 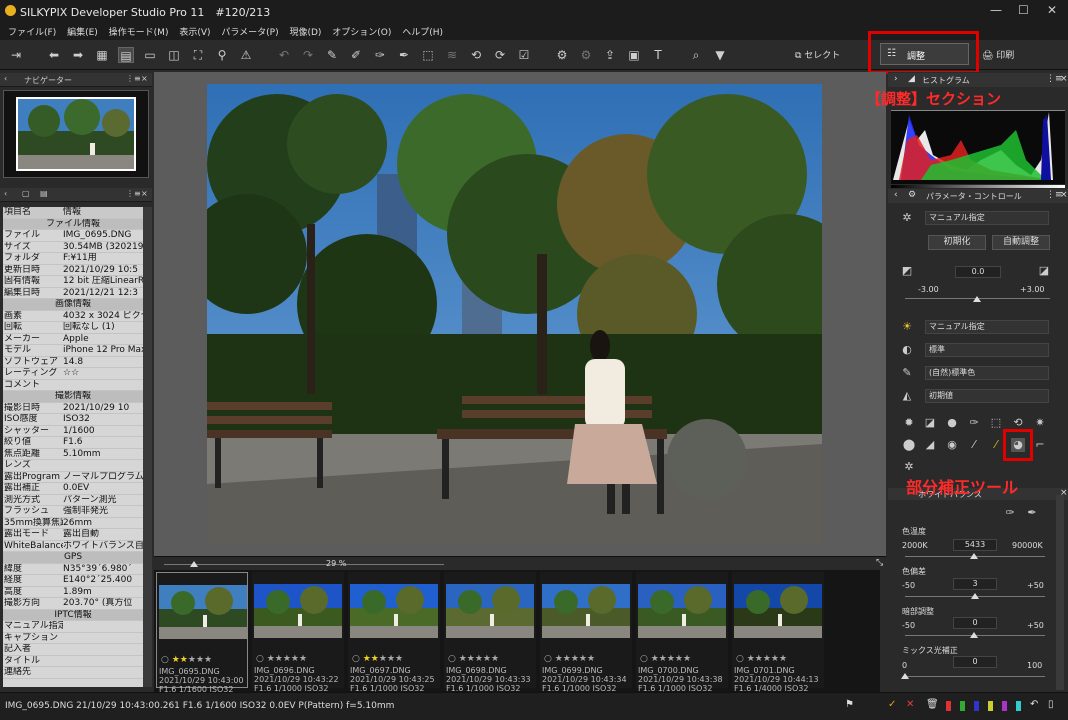 What do you see at coordinates (361, 31) in the screenshot?
I see `menu-options: オプション(O)` at bounding box center [361, 31].